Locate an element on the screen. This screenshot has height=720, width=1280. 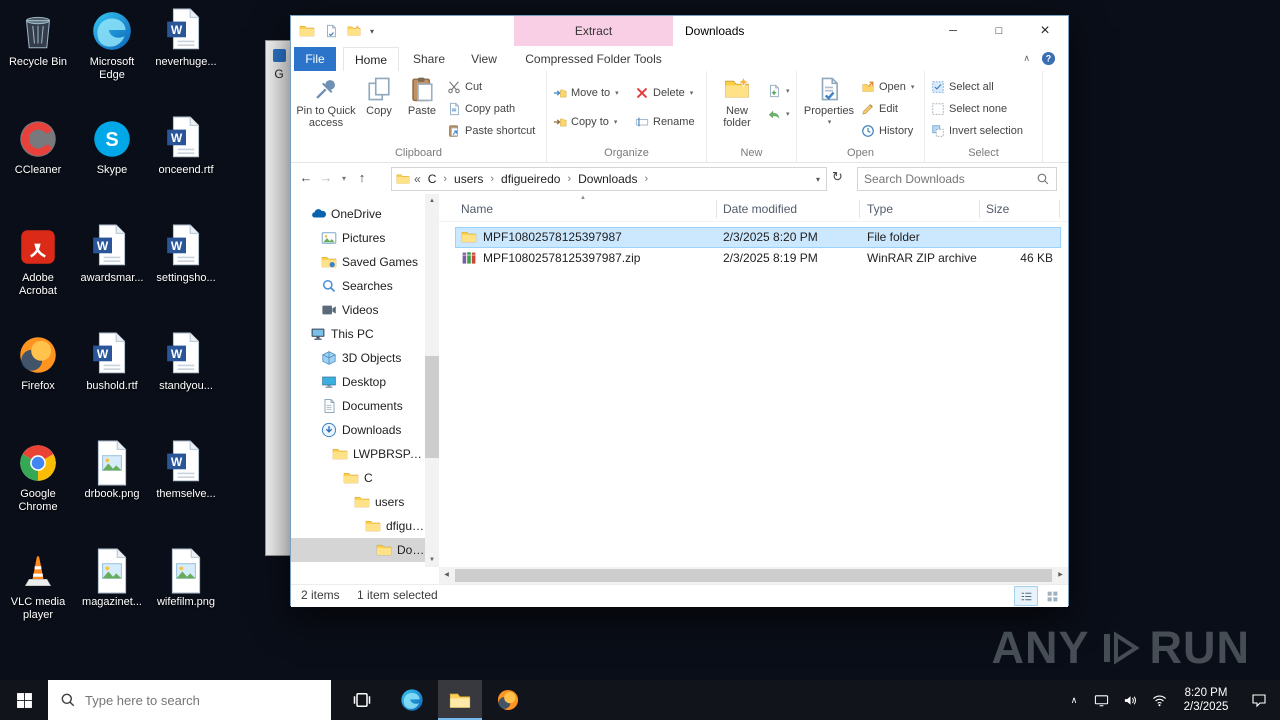
scroll-right-icon: ▶ is located at coordinates (1060, 575).